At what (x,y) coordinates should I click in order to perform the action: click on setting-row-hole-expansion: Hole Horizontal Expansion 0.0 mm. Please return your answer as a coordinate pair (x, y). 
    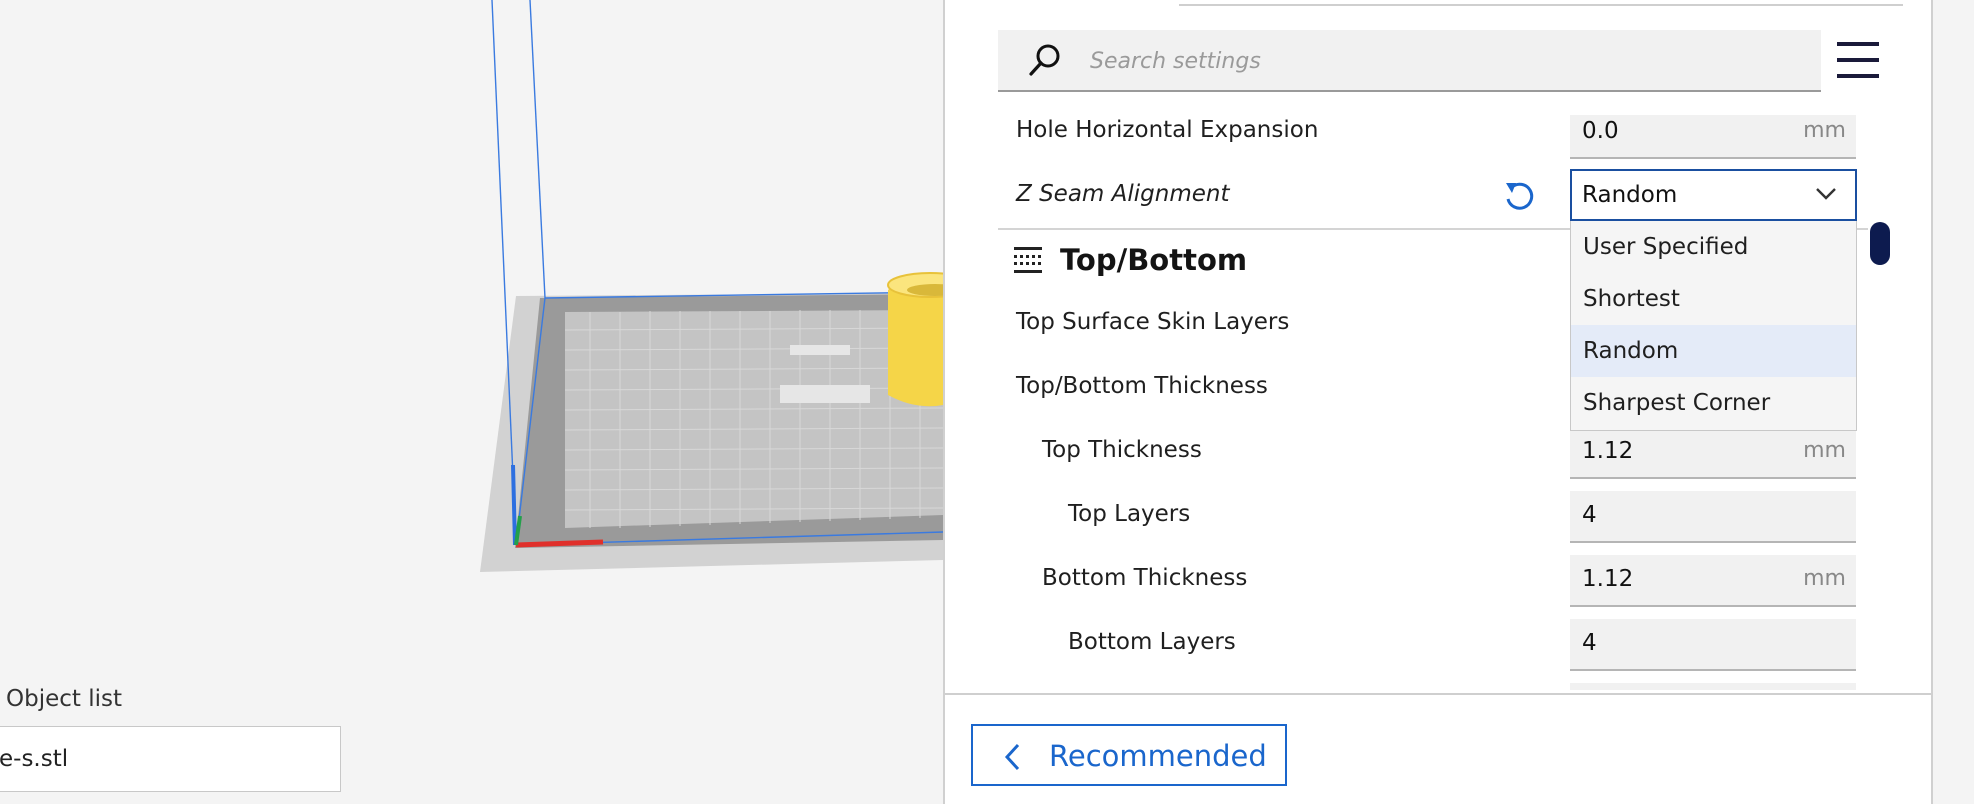
    Looking at the image, I should click on (1428, 140).